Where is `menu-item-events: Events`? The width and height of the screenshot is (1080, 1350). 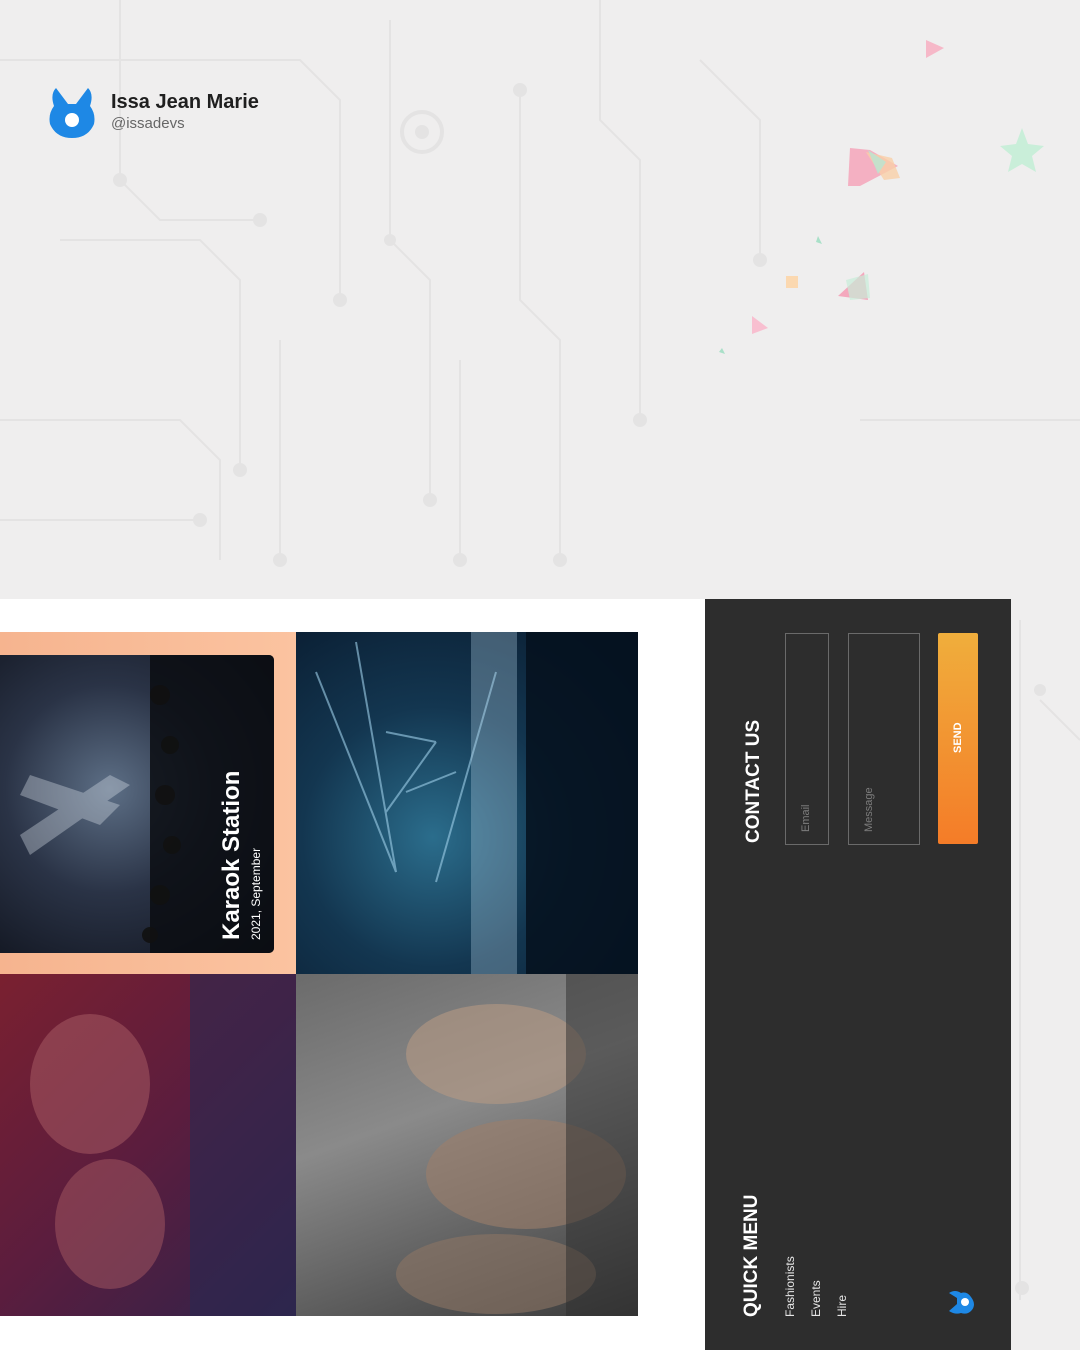
menu-item-events: Events is located at coordinates (816, 1298).